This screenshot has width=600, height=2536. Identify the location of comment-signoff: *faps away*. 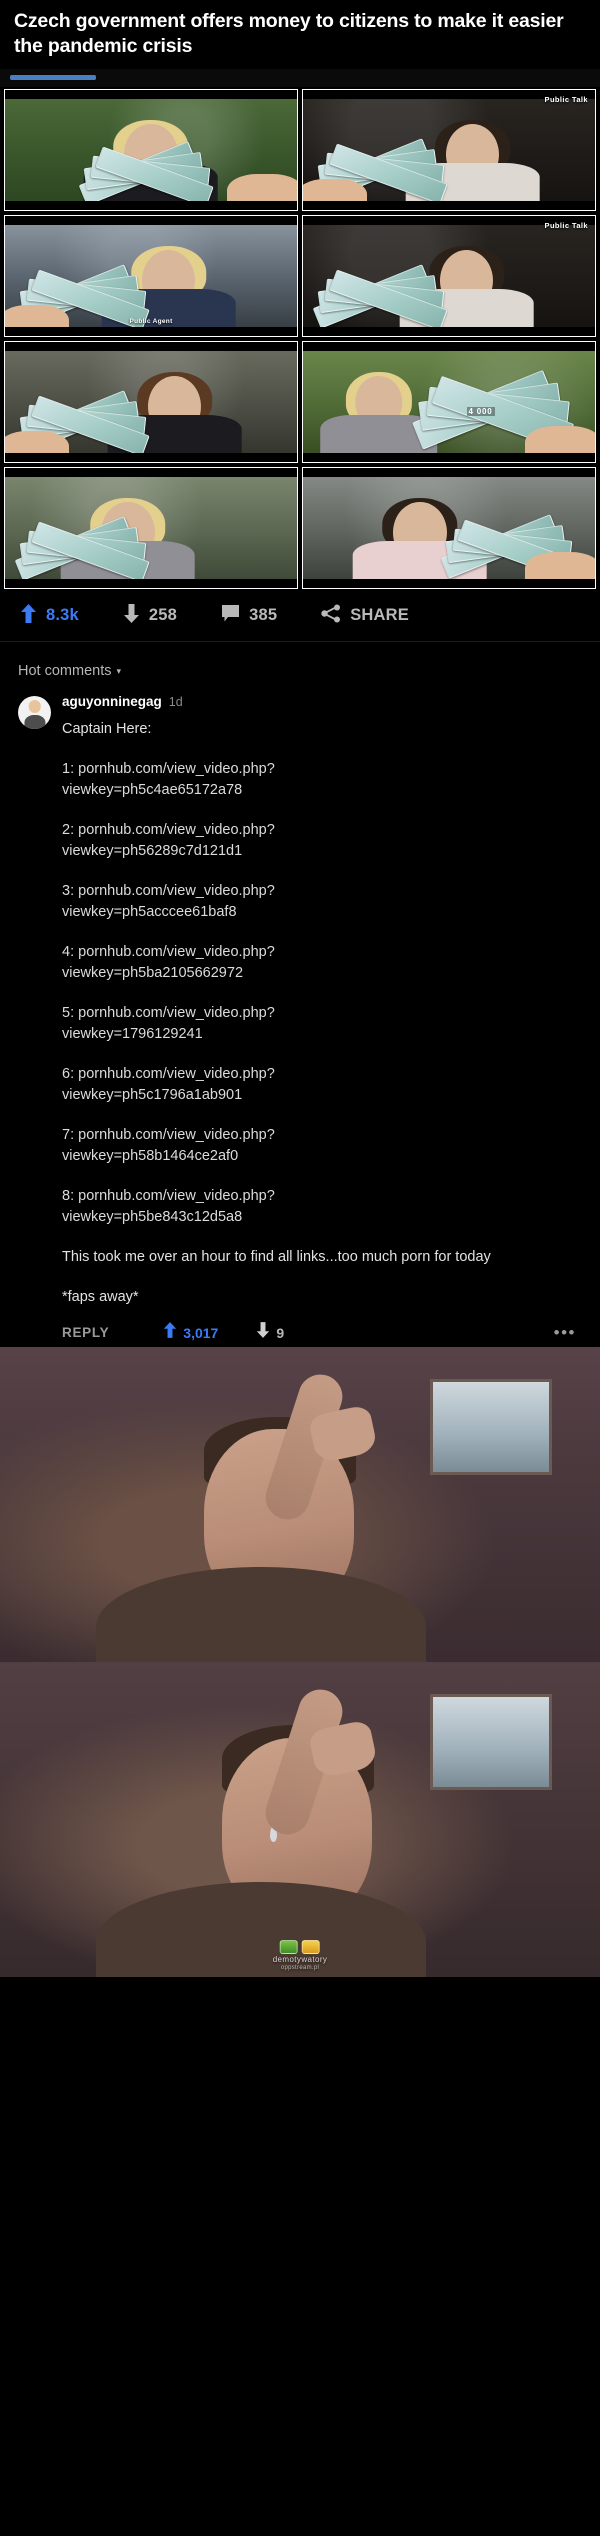
(100, 1297).